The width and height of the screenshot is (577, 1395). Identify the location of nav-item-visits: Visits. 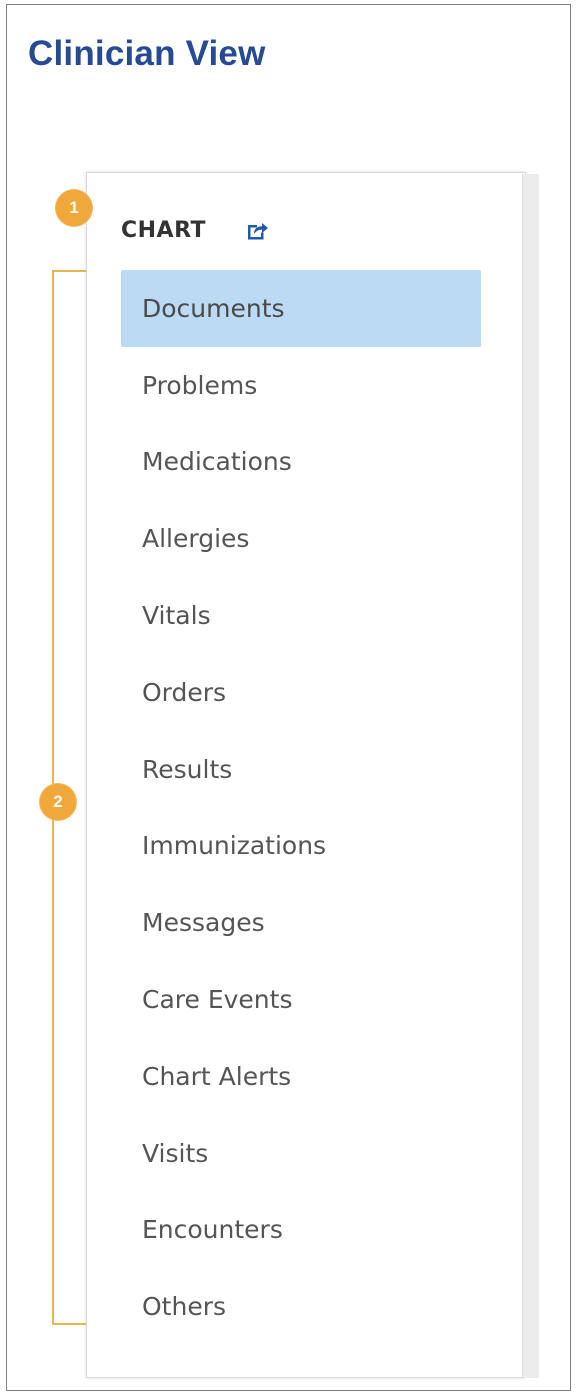
(301, 1153).